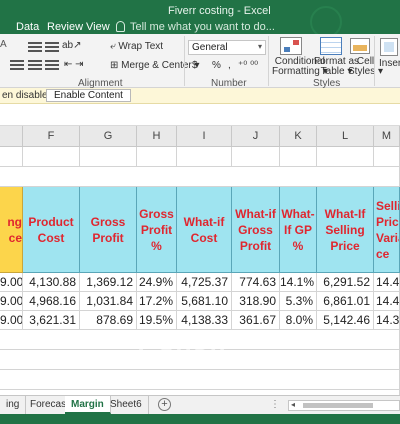  What do you see at coordinates (256, 320) in the screenshot?
I see `cell-j: 361.67` at bounding box center [256, 320].